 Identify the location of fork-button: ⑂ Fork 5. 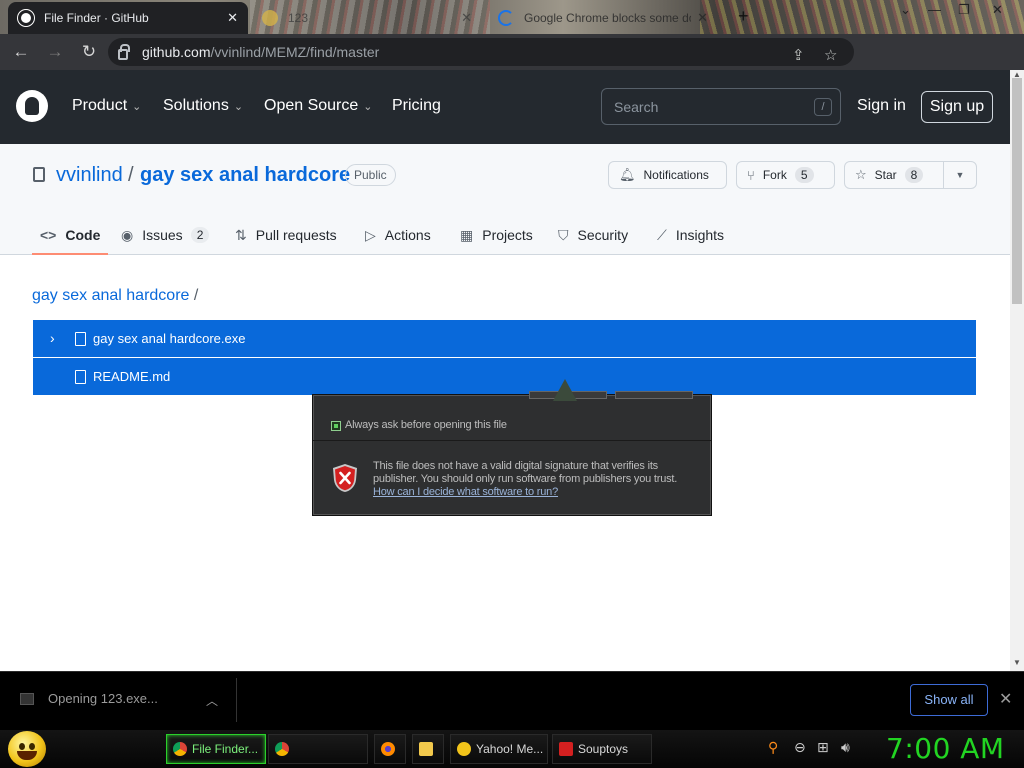
(785, 175).